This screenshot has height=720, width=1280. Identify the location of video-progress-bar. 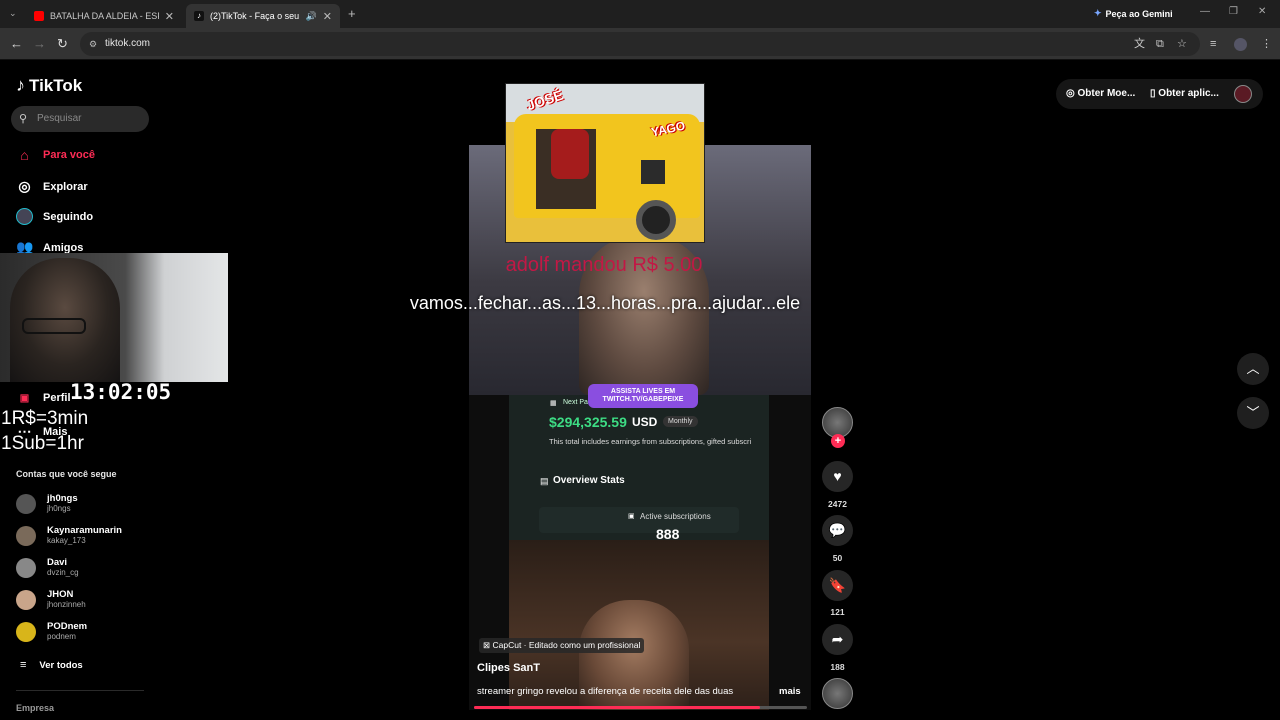
(640, 707).